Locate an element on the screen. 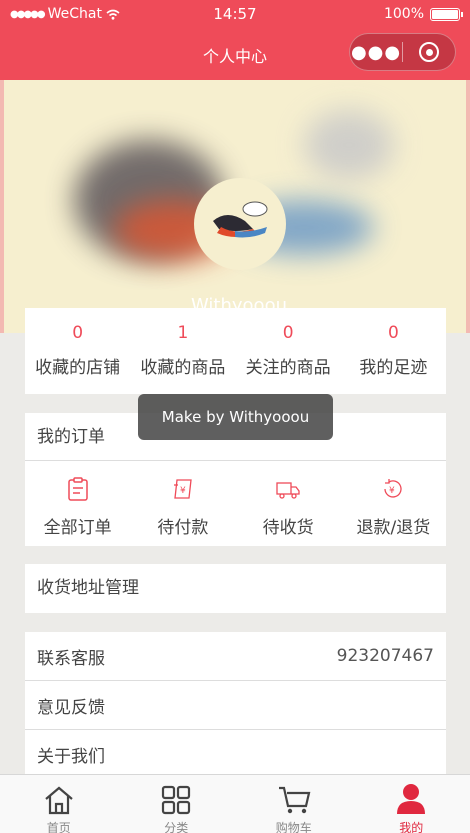 The width and height of the screenshot is (470, 833). order-item-label: 待付款 is located at coordinates (183, 528).